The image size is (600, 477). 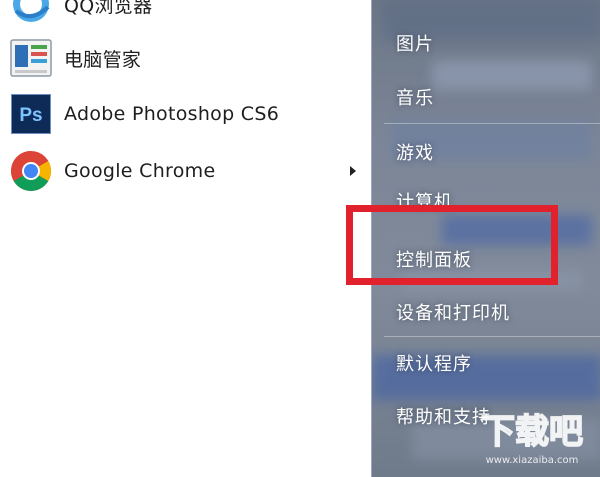 What do you see at coordinates (415, 43) in the screenshot?
I see `menu-item-pictures: 图片` at bounding box center [415, 43].